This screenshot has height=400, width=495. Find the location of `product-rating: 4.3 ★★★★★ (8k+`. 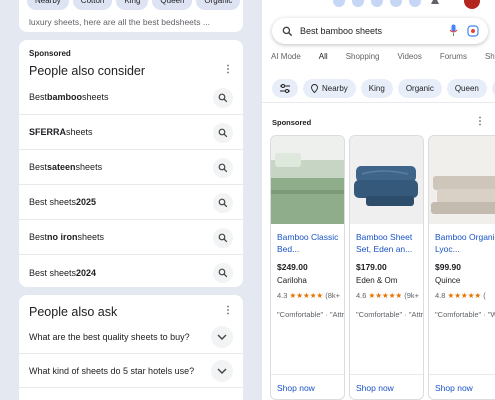

product-rating: 4.3 ★★★★★ (8k+ is located at coordinates (309, 295).